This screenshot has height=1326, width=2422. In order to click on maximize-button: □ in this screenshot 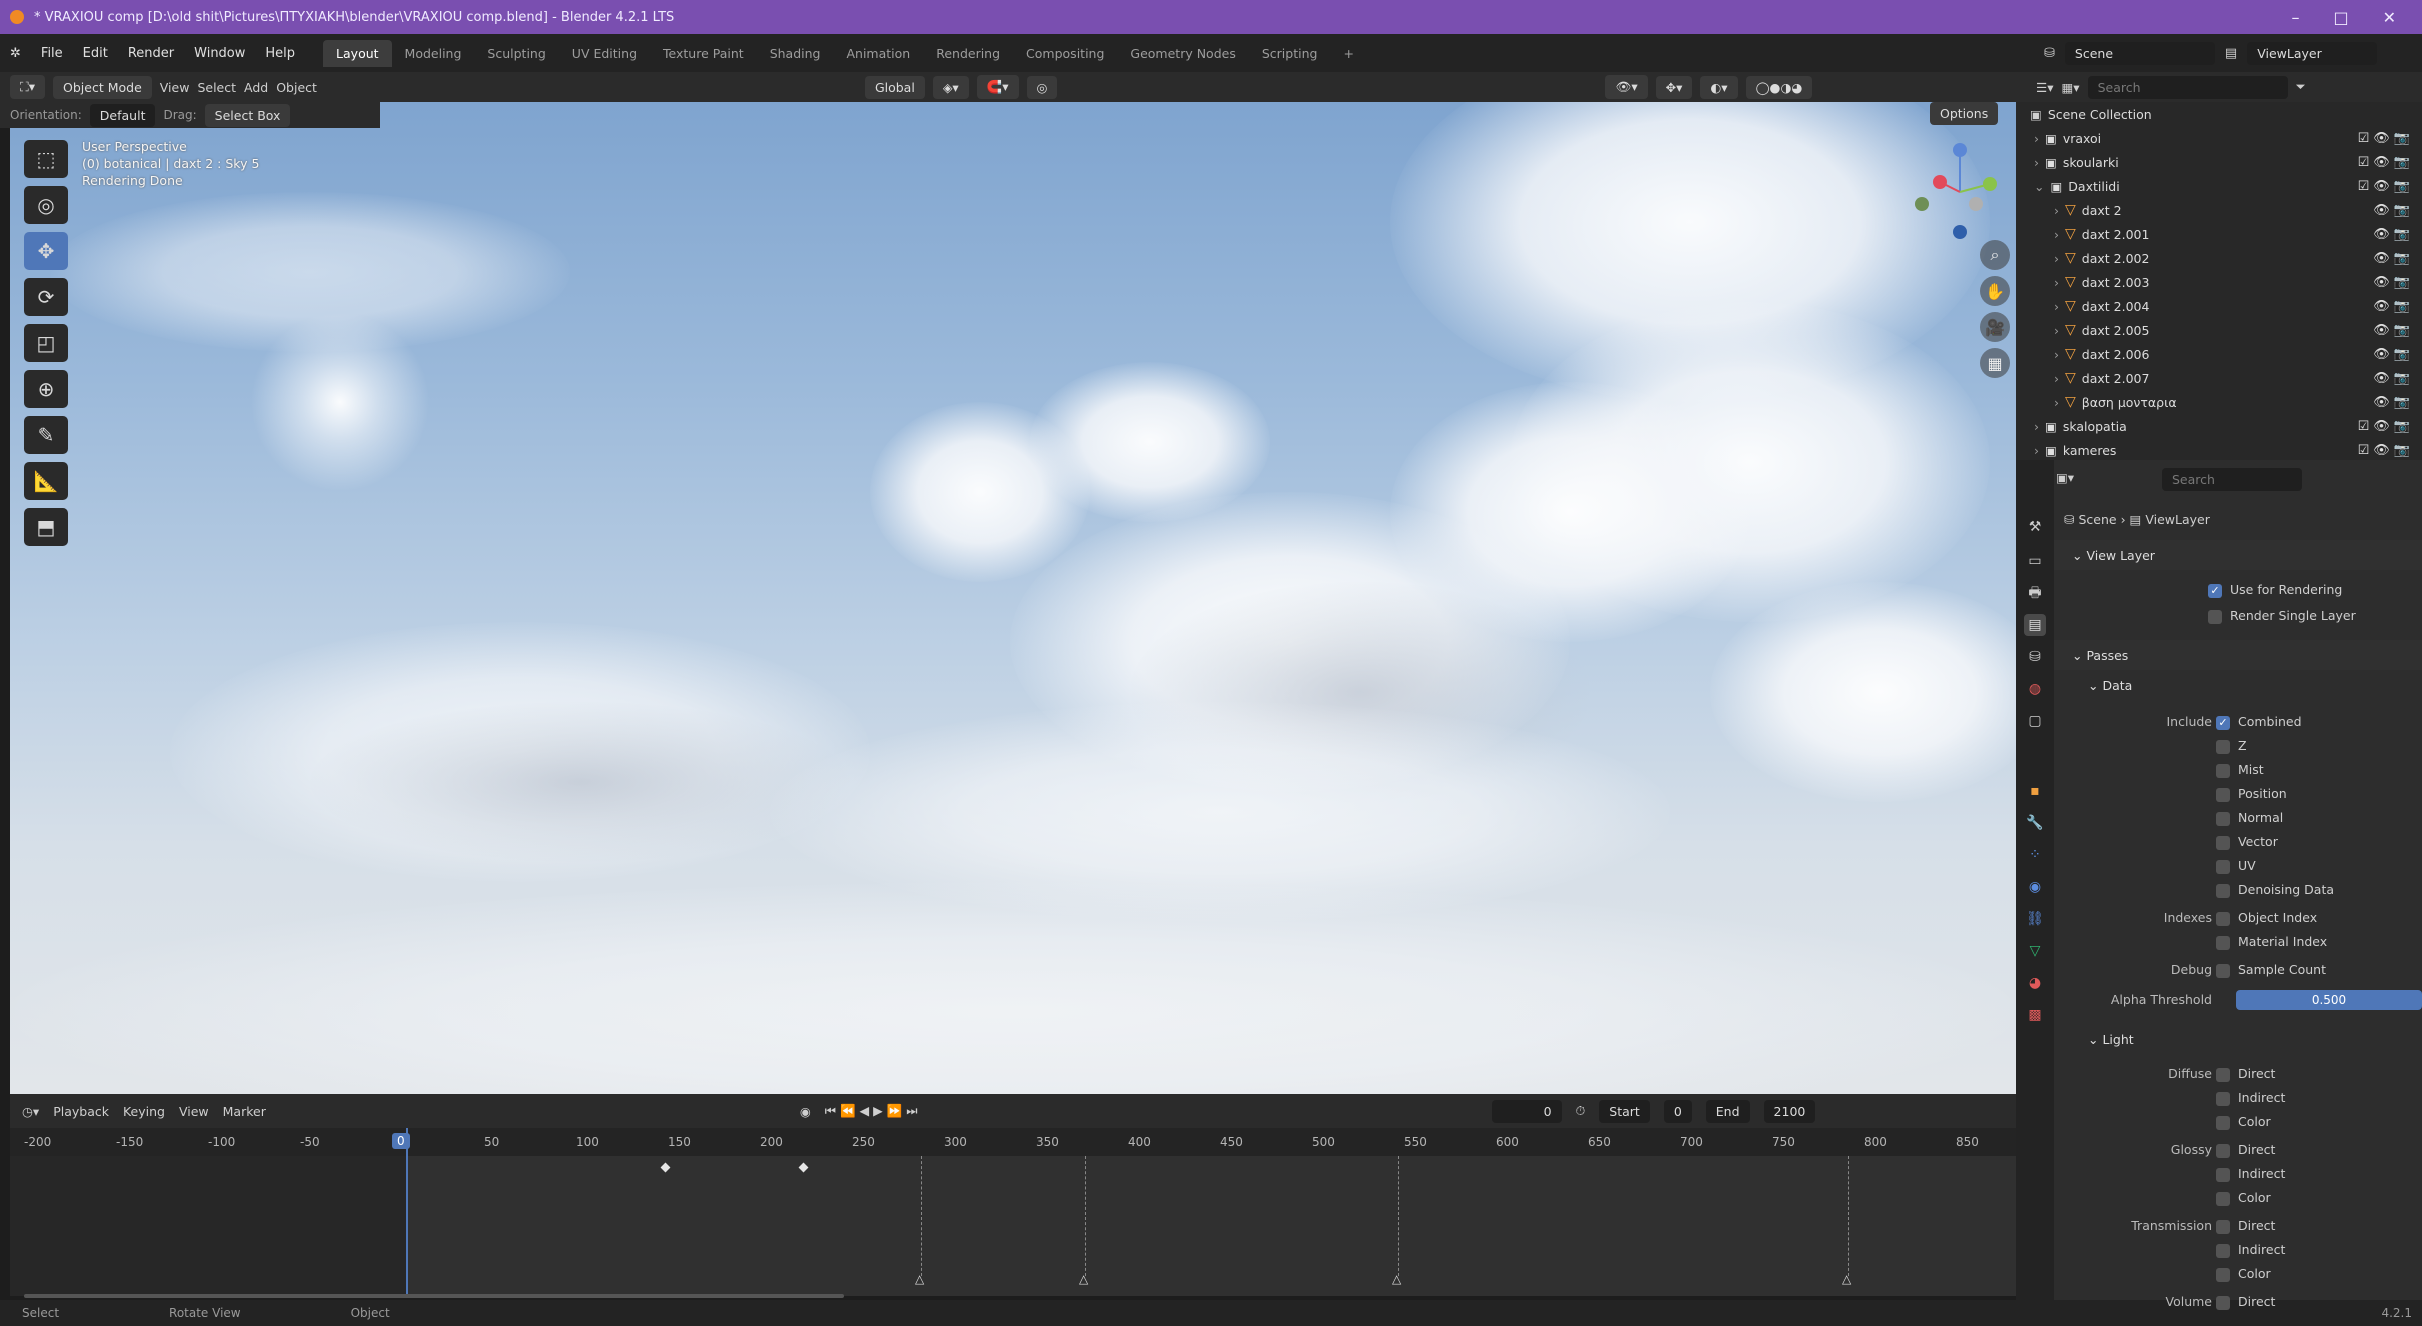, I will do `click(2340, 17)`.